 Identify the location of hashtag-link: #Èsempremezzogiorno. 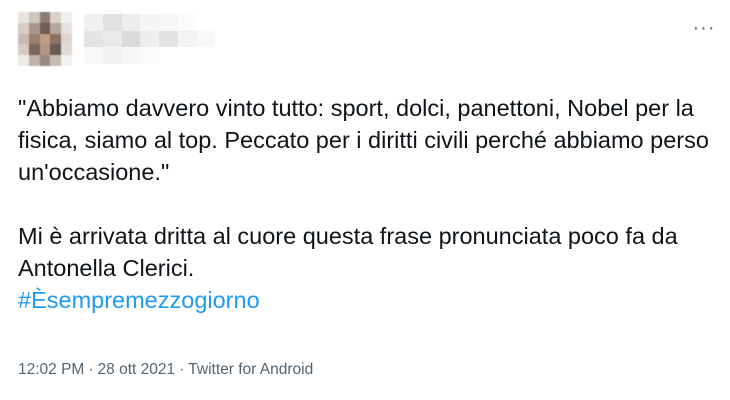
(139, 300).